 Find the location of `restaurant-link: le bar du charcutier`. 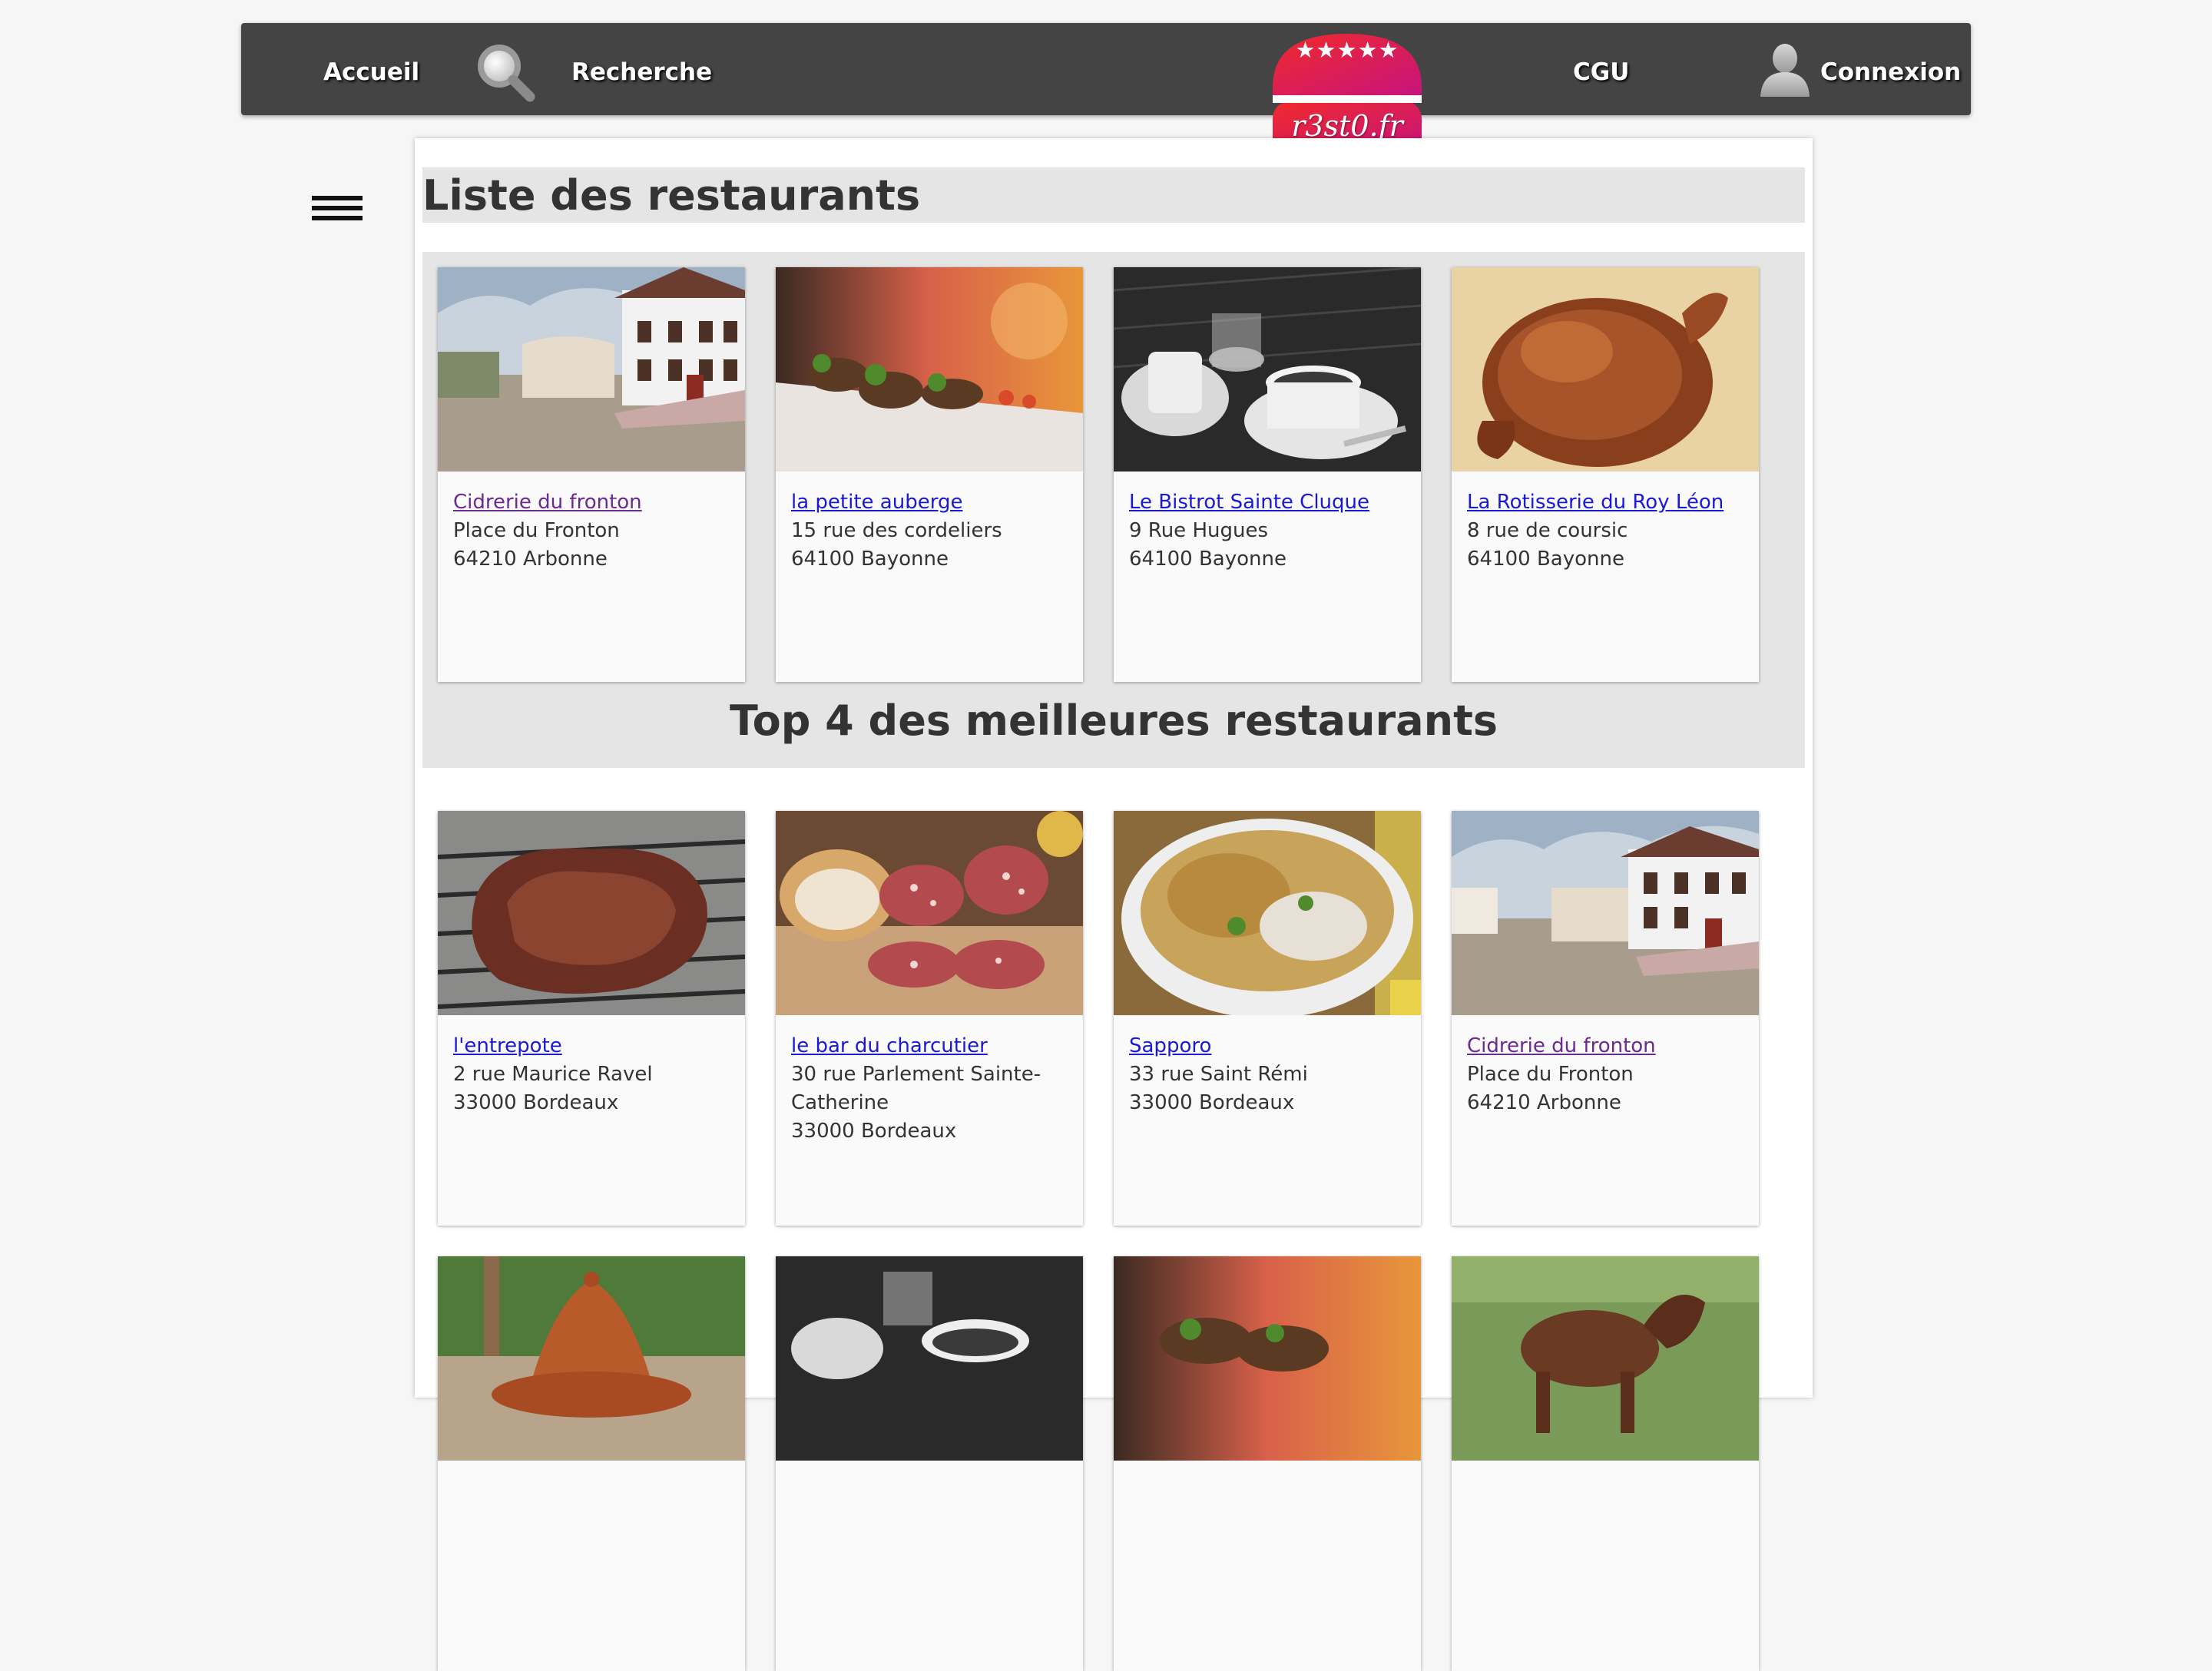

restaurant-link: le bar du charcutier is located at coordinates (930, 1046).